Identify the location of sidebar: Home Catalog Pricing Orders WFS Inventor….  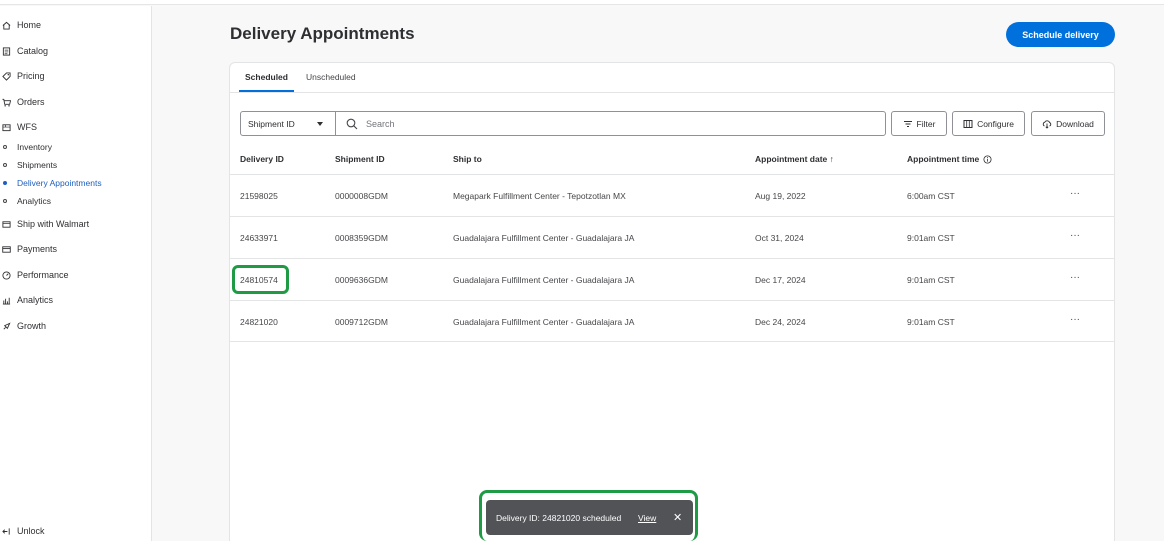
(76, 273).